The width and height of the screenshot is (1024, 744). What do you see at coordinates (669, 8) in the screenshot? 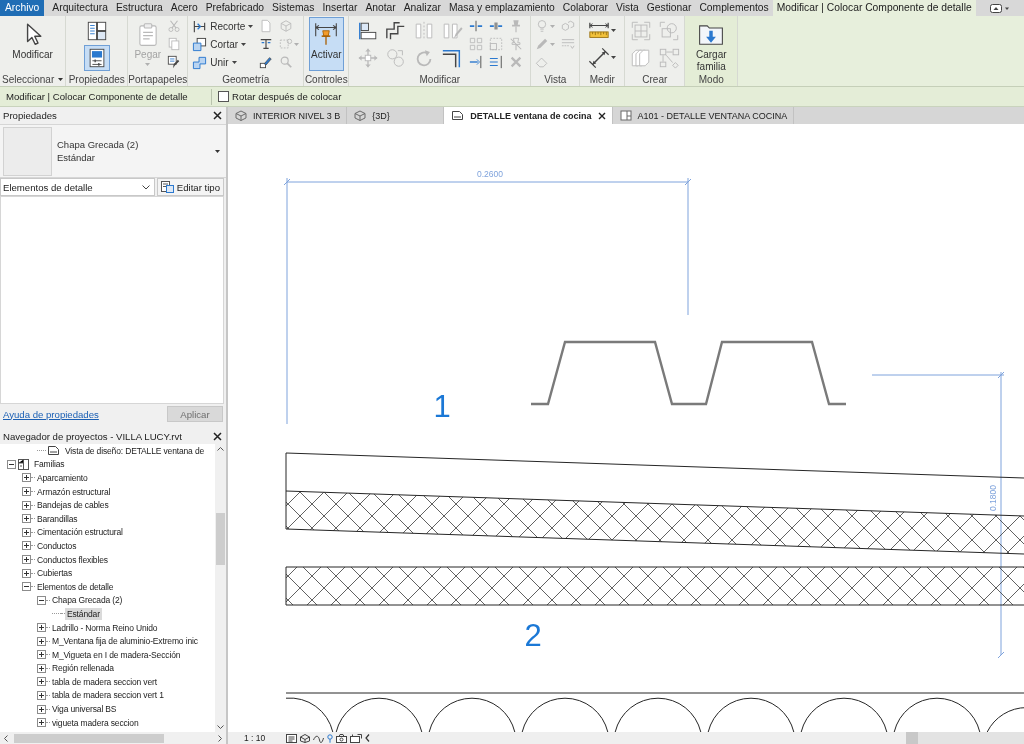
I see `ribbon-tab: Gestionar` at bounding box center [669, 8].